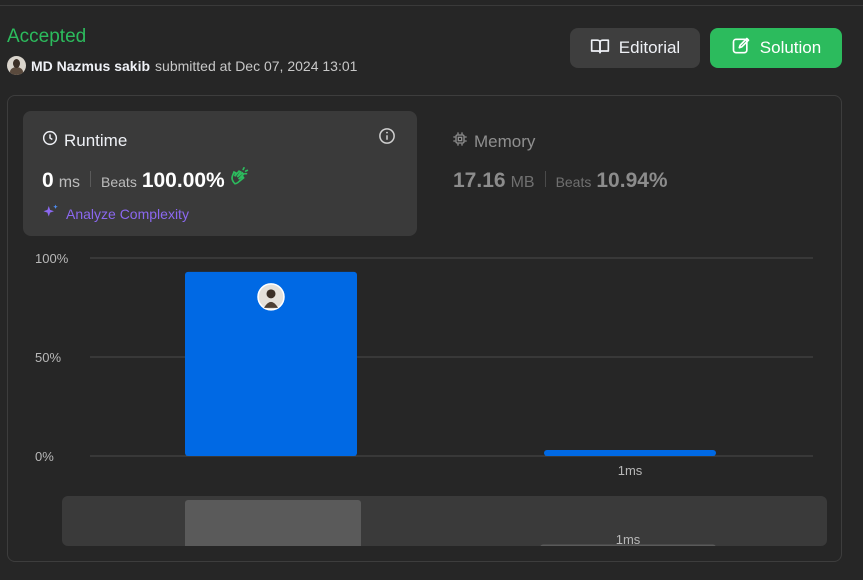 The width and height of the screenshot is (863, 580). Describe the element at coordinates (273, 523) in the screenshot. I see `overview-bar` at that location.